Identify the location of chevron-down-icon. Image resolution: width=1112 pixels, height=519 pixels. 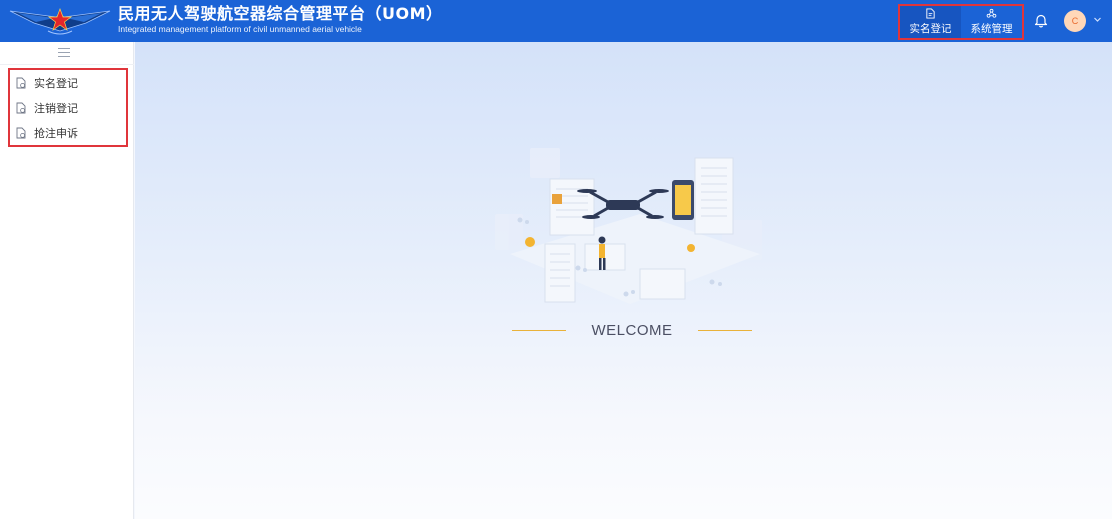
(1097, 19).